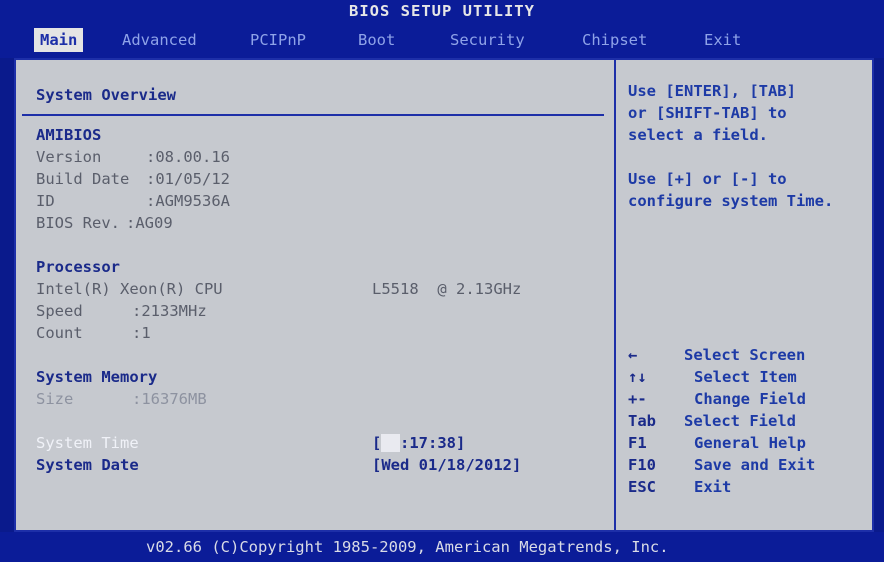  Describe the element at coordinates (141, 333) in the screenshot. I see `count-value: :1` at that location.